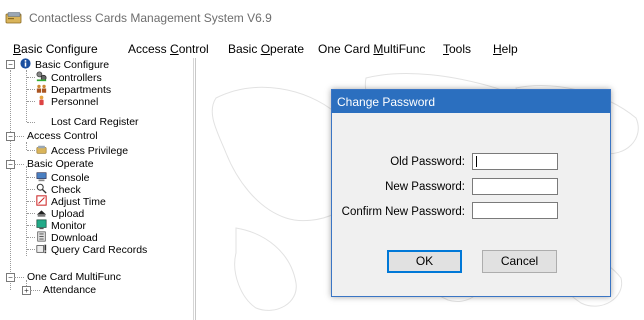 The image size is (644, 320). I want to click on dialog-titlebar: Change Password, so click(471, 101).